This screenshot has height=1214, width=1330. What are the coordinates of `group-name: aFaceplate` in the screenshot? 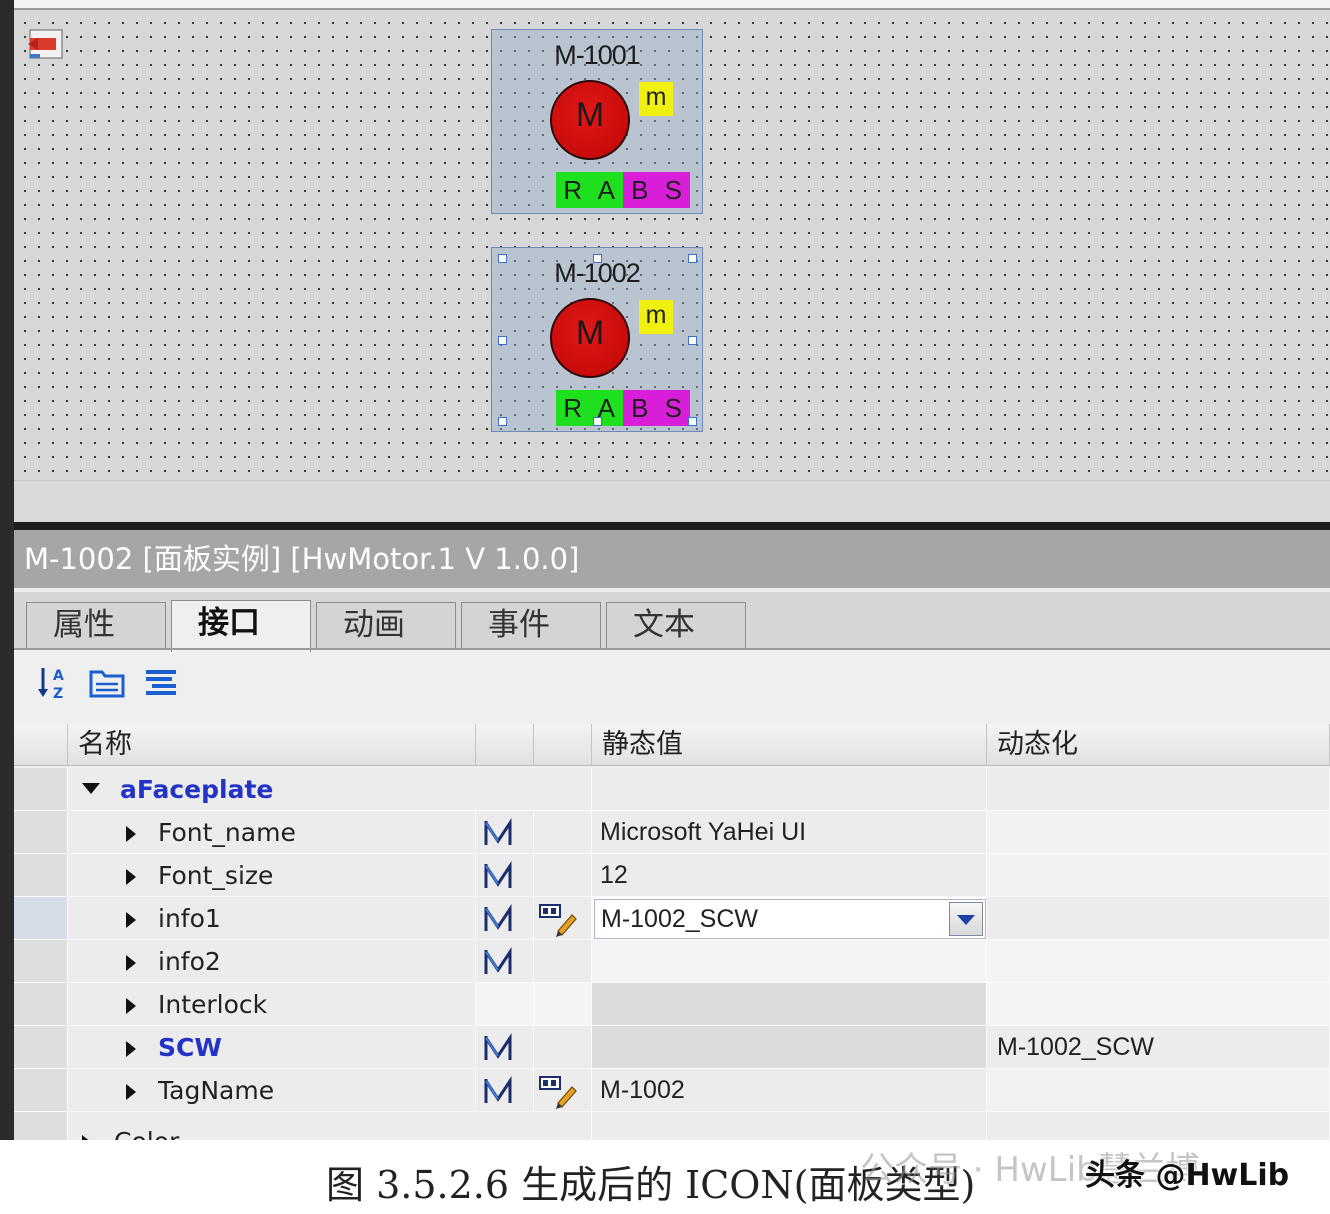 It's located at (197, 789).